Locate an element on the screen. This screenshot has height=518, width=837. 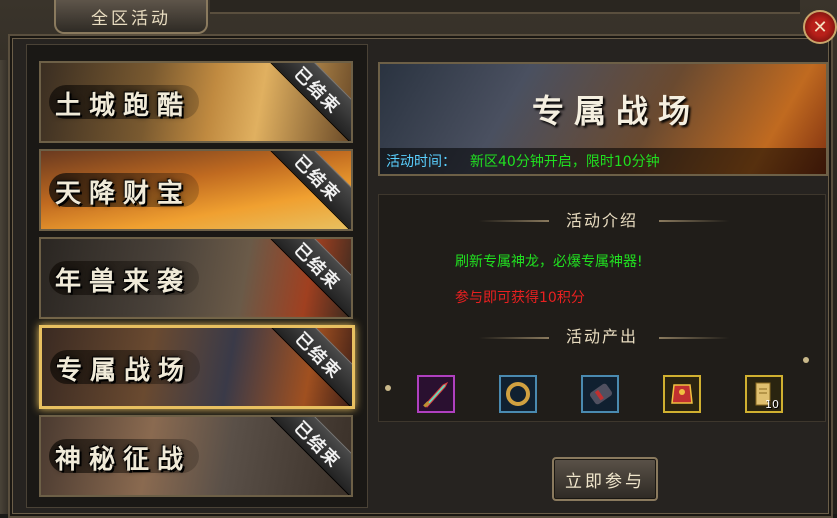
bracer-icon is located at coordinates (601, 394).